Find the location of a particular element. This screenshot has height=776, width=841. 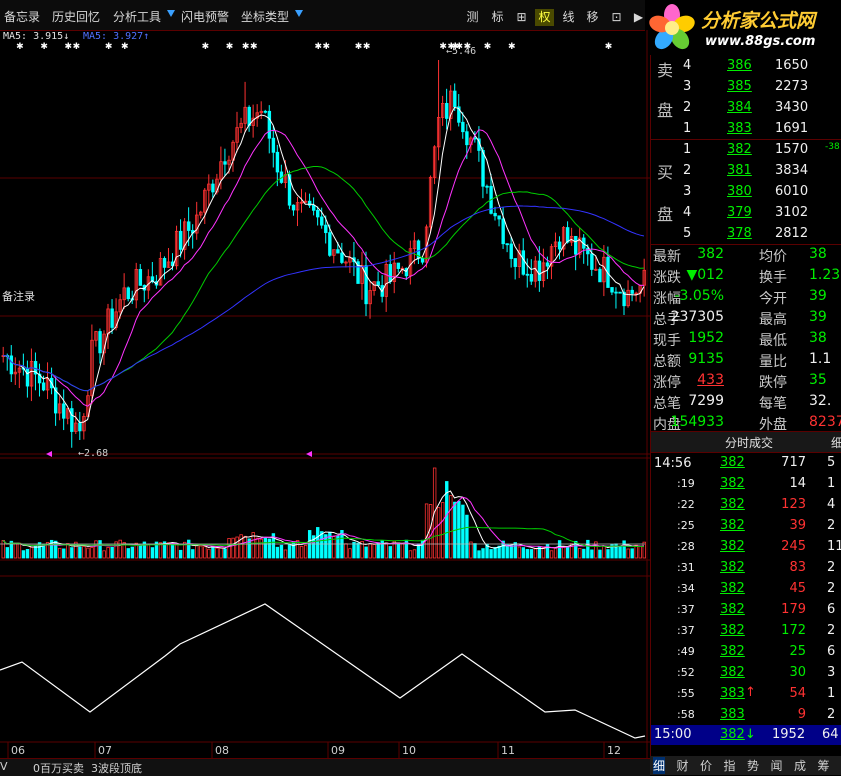

panel-tab: 指 is located at coordinates (730, 765).